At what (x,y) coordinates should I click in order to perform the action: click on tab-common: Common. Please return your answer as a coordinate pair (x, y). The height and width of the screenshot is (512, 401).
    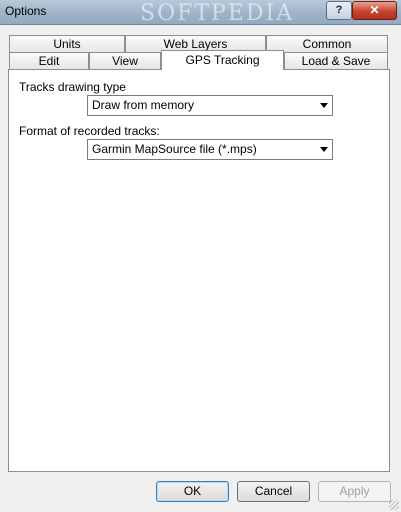
    Looking at the image, I should click on (327, 43).